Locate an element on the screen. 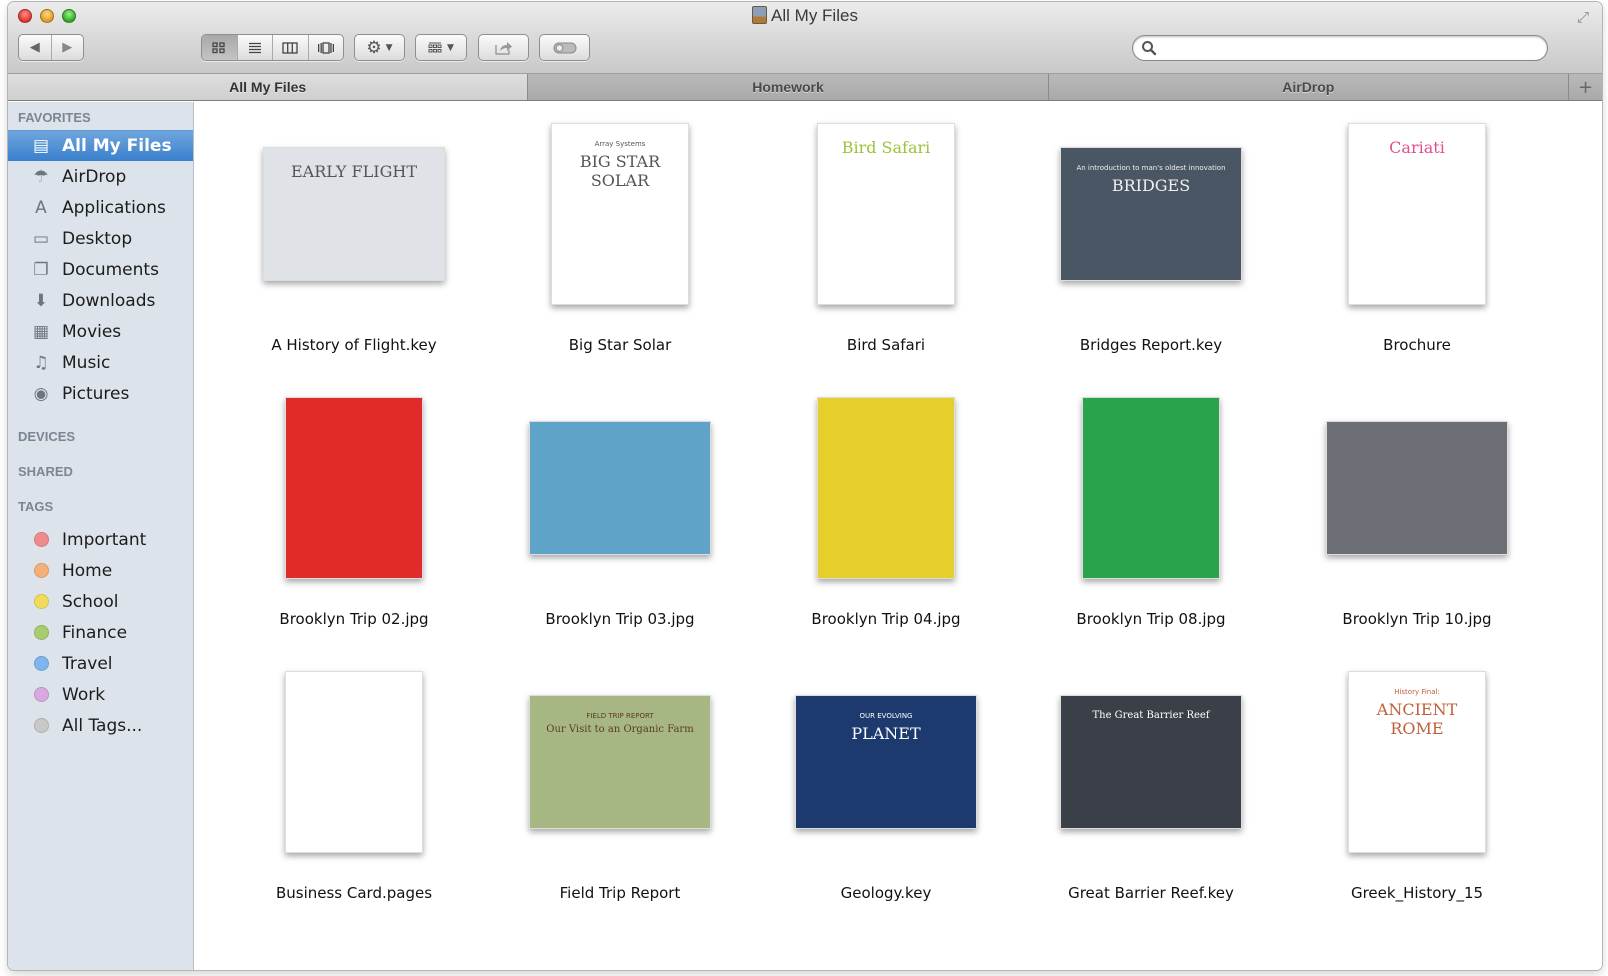 The image size is (1608, 976). cover-flow-icon is located at coordinates (325, 47).